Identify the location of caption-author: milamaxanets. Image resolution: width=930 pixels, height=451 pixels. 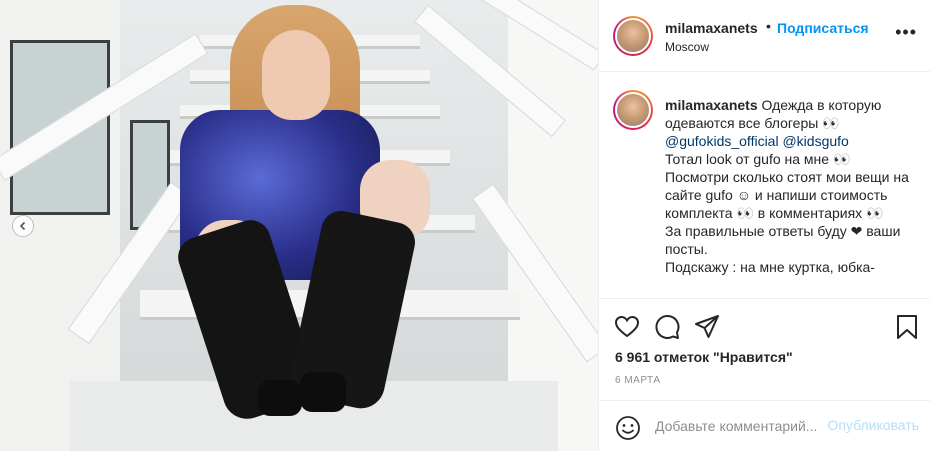
(711, 105).